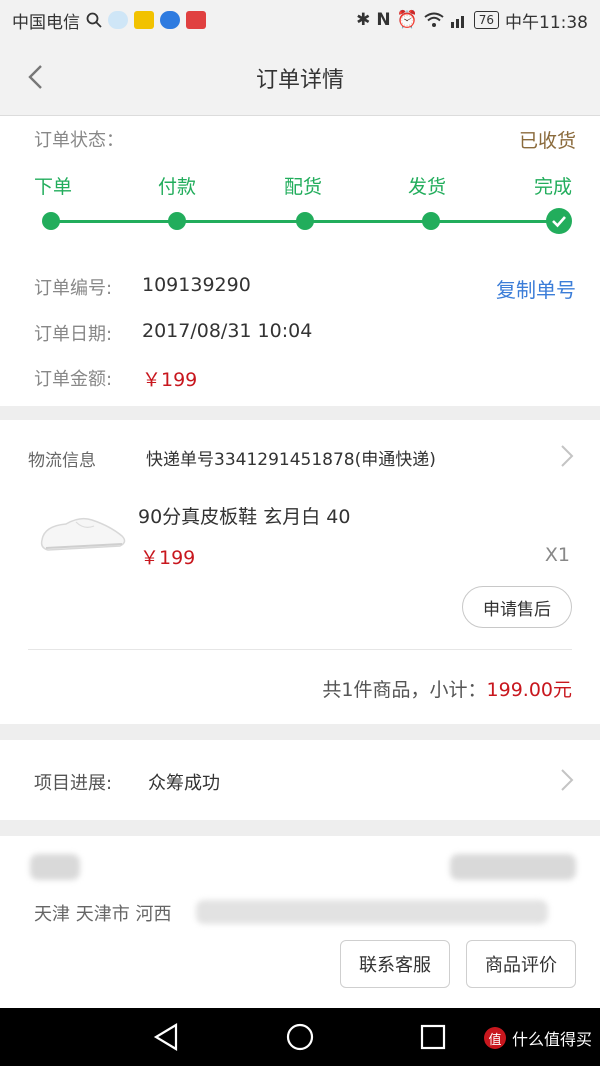 This screenshot has height=1066, width=600. I want to click on order-amount-value: ￥199, so click(170, 380).